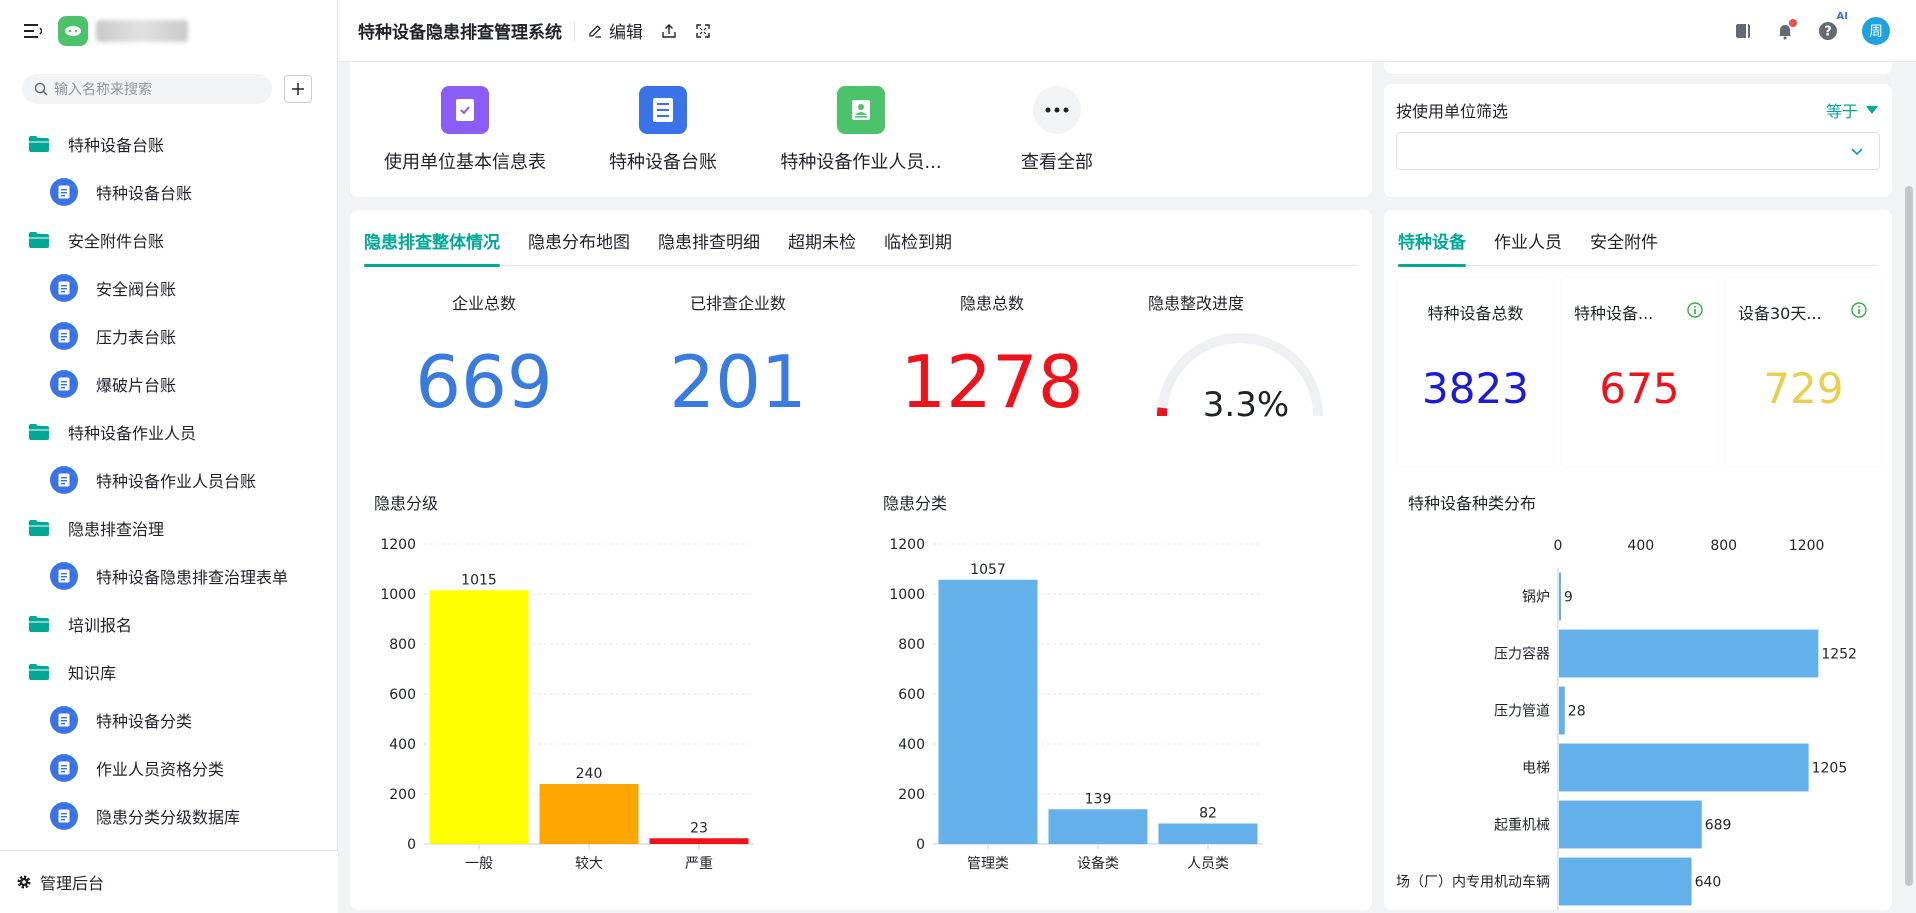 The width and height of the screenshot is (1916, 913). What do you see at coordinates (1876, 31) in the screenshot?
I see `user-avatar: 周` at bounding box center [1876, 31].